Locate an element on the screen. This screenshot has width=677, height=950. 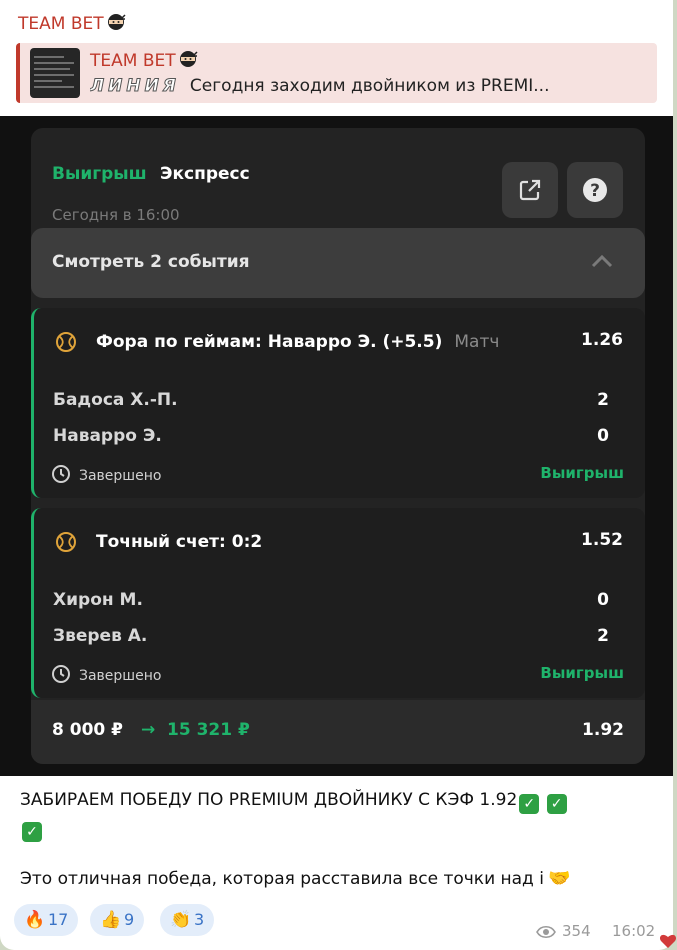
fire-emoji-icon: 🔥 is located at coordinates (35, 920).